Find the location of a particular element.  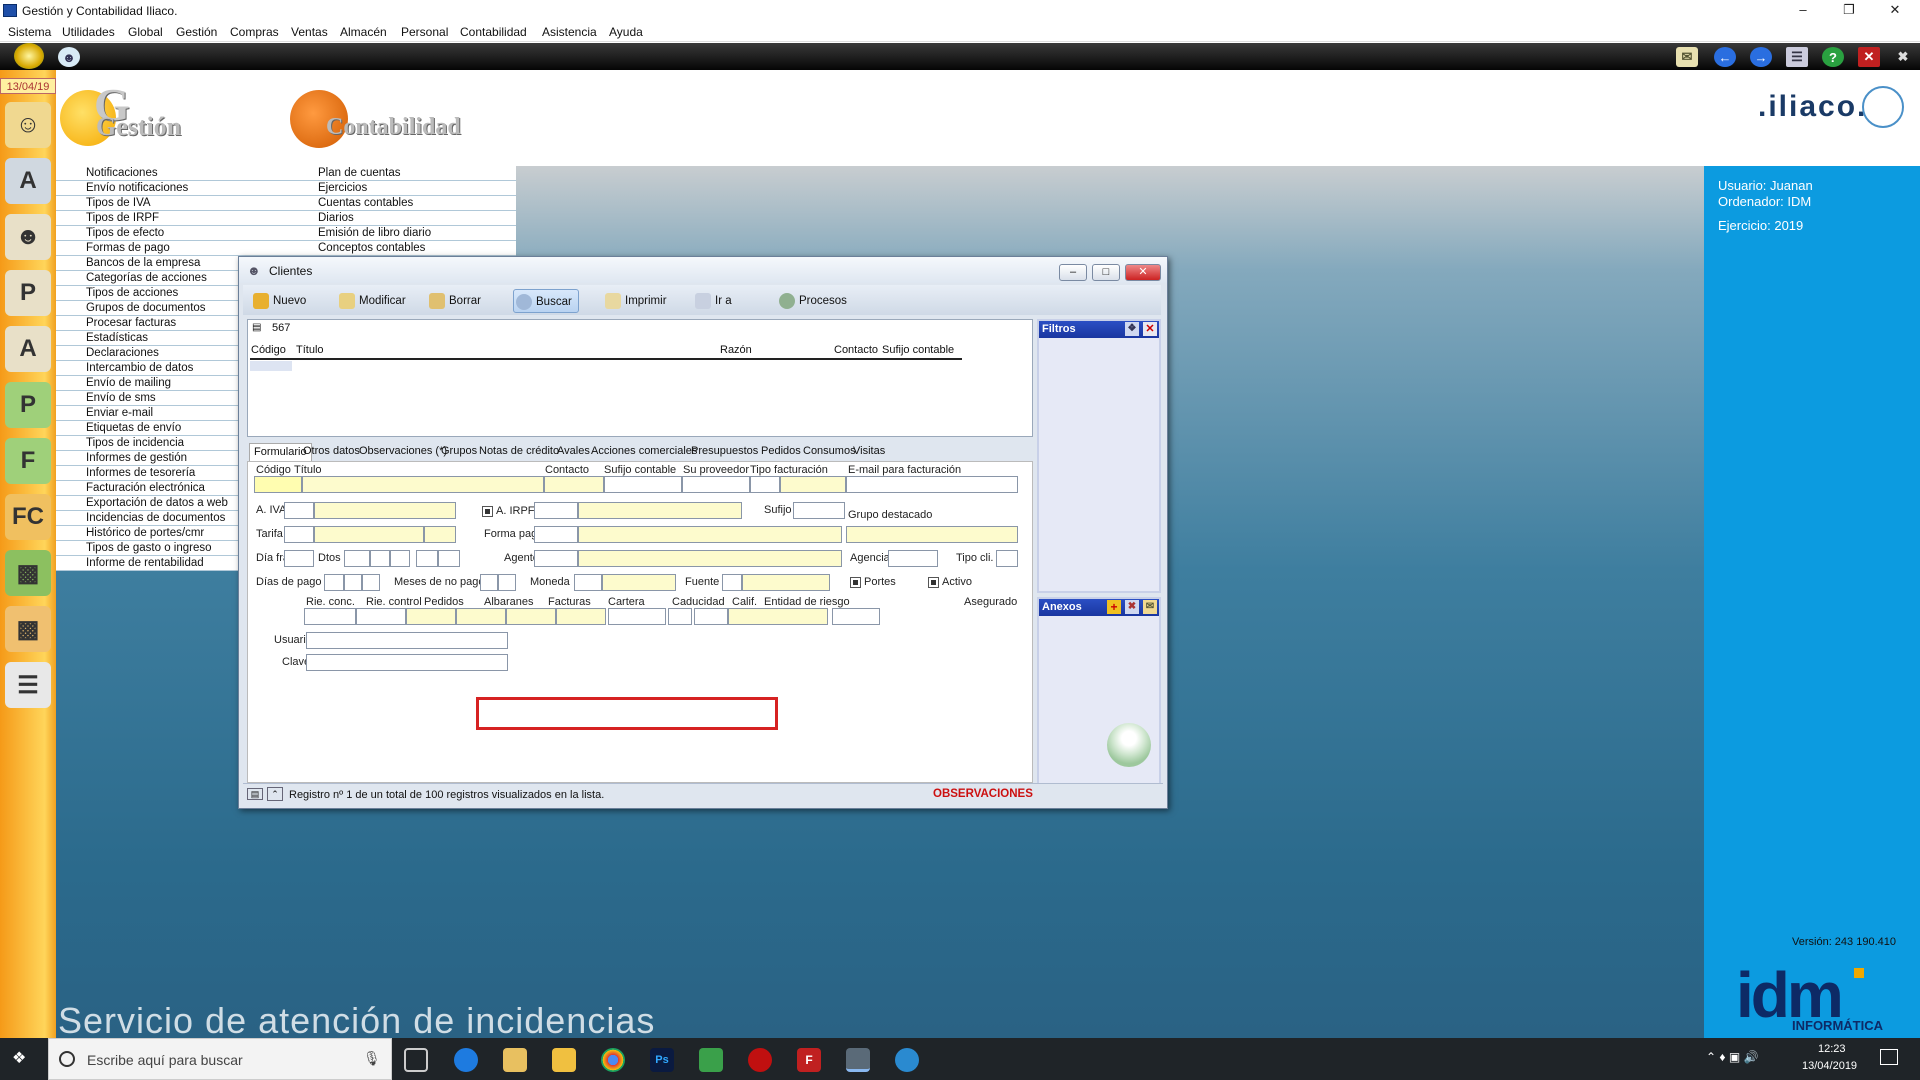

help-icon: ? is located at coordinates (1833, 57).